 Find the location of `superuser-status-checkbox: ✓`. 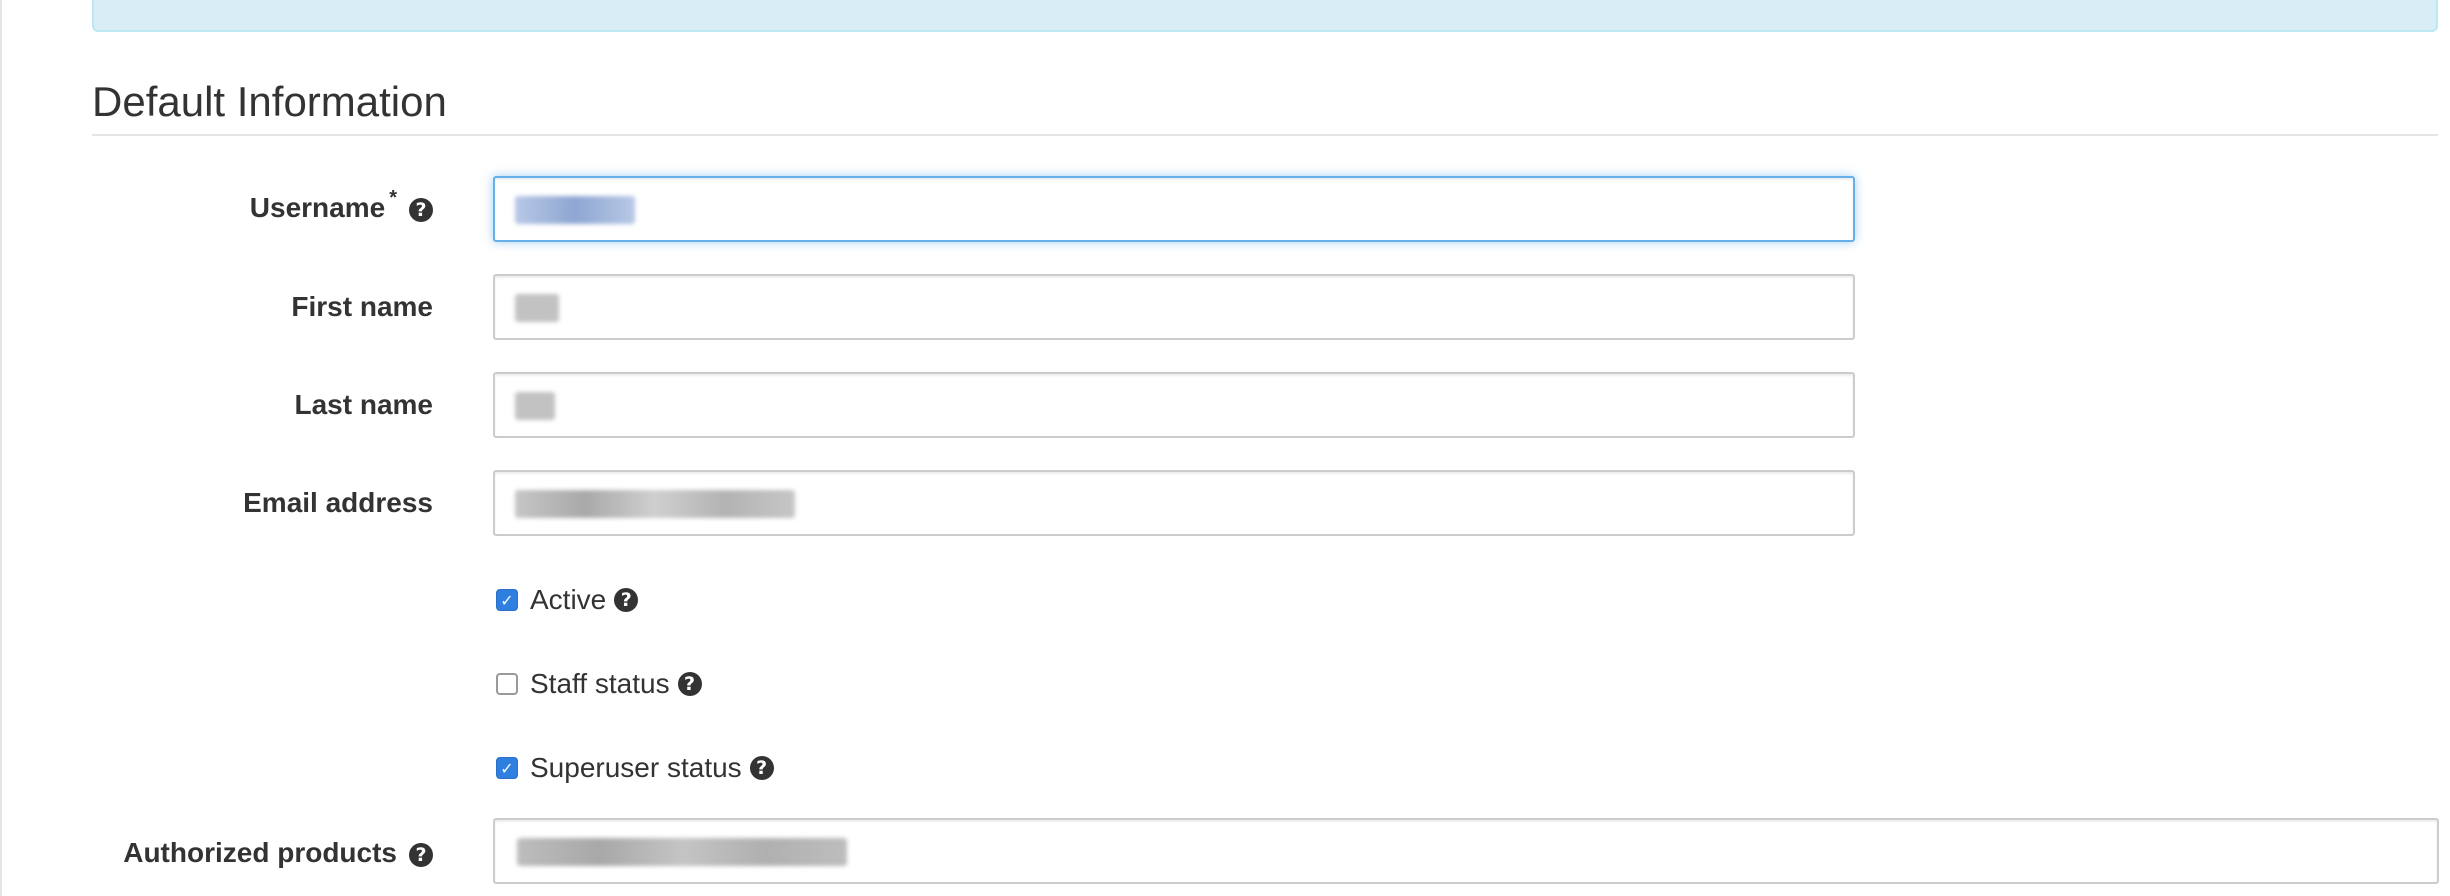

superuser-status-checkbox: ✓ is located at coordinates (507, 768).